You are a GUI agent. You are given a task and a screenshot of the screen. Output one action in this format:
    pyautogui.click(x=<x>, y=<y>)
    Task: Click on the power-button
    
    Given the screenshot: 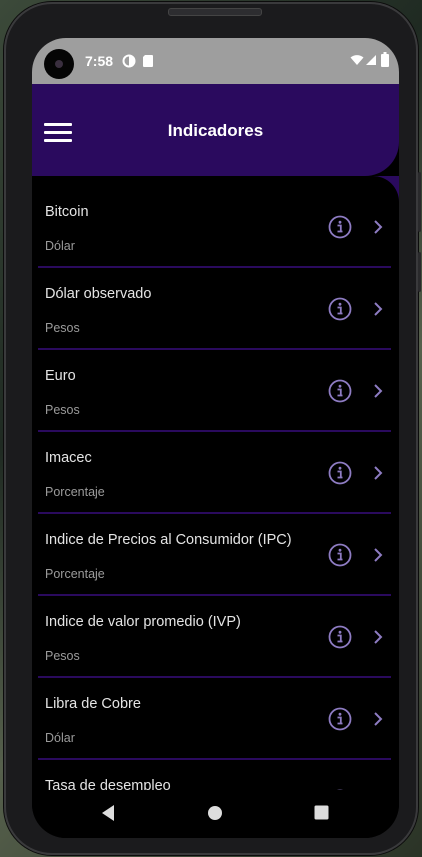 What is the action you would take?
    pyautogui.click(x=419, y=272)
    